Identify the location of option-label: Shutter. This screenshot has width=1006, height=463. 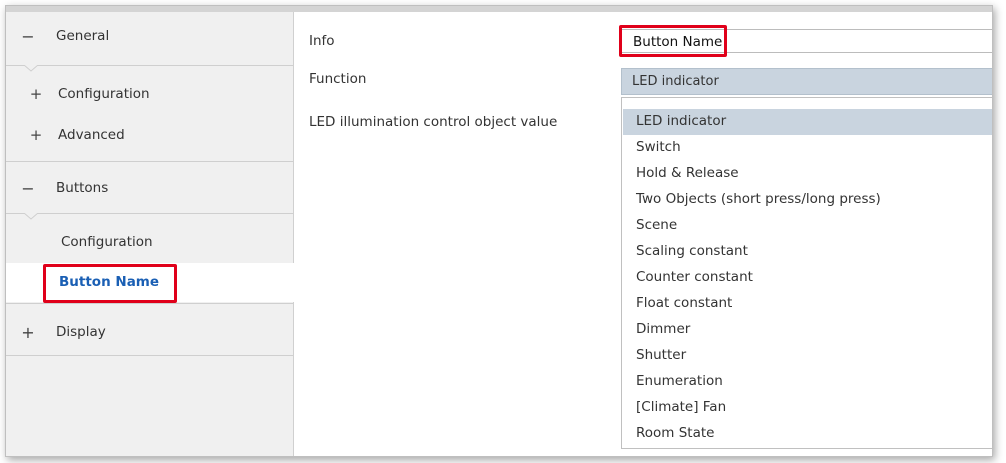
(661, 355).